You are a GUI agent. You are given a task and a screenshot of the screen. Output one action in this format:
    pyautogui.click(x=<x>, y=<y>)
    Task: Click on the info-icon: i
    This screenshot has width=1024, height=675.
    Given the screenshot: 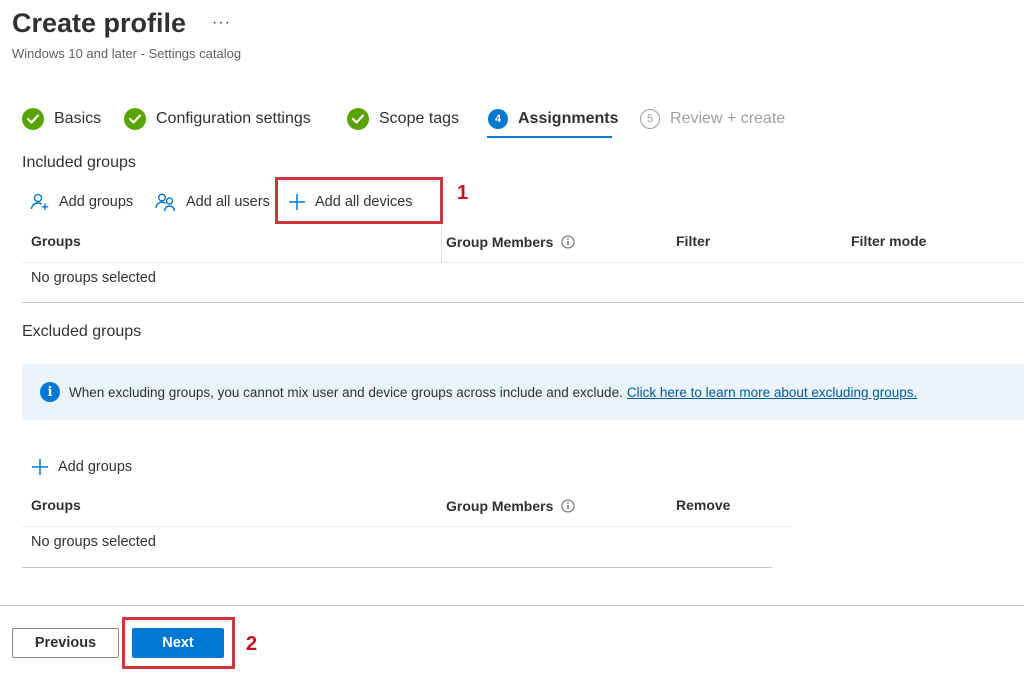 What is the action you would take?
    pyautogui.click(x=50, y=392)
    